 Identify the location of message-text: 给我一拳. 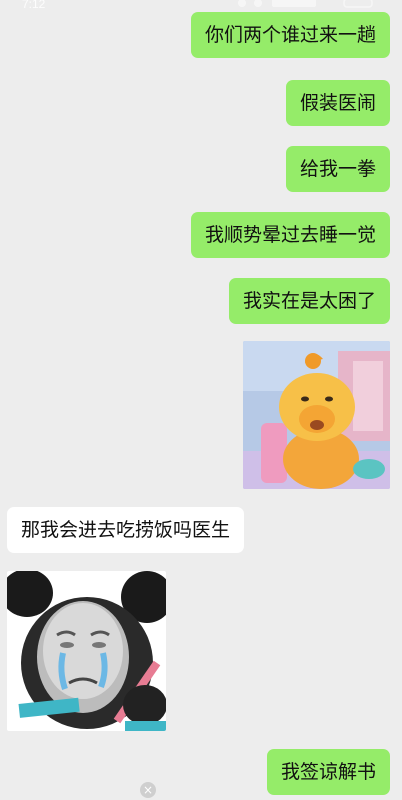
(337, 169).